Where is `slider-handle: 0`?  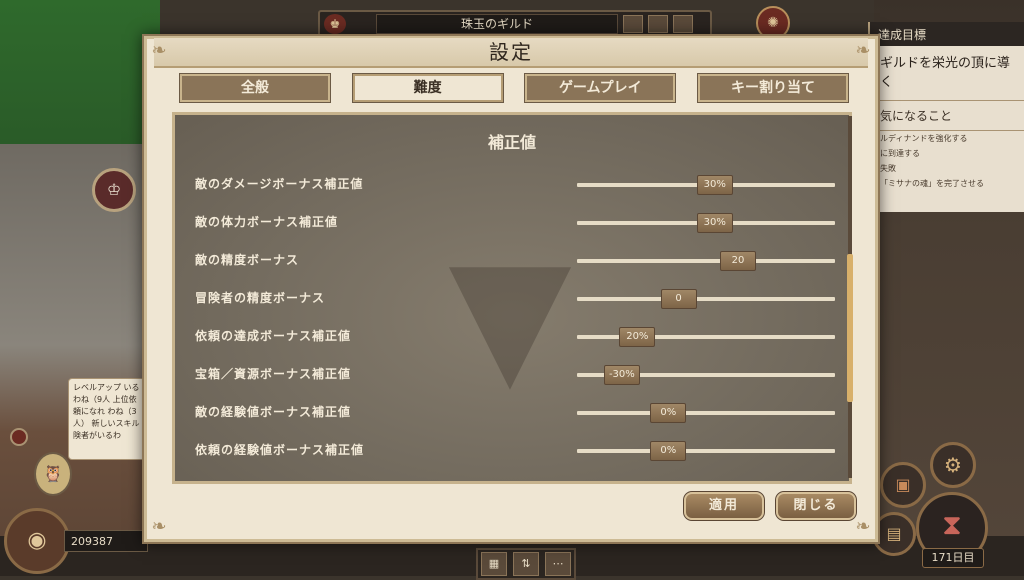 slider-handle: 0 is located at coordinates (678, 299).